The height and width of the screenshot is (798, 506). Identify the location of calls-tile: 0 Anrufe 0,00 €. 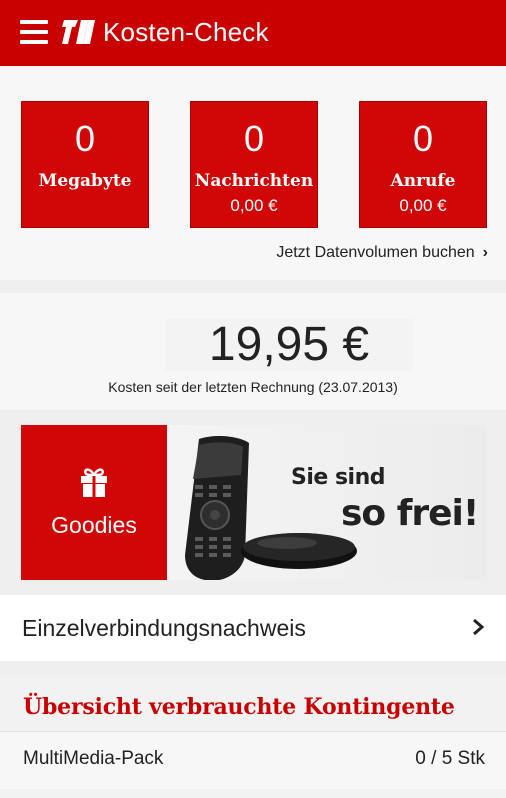
(423, 164).